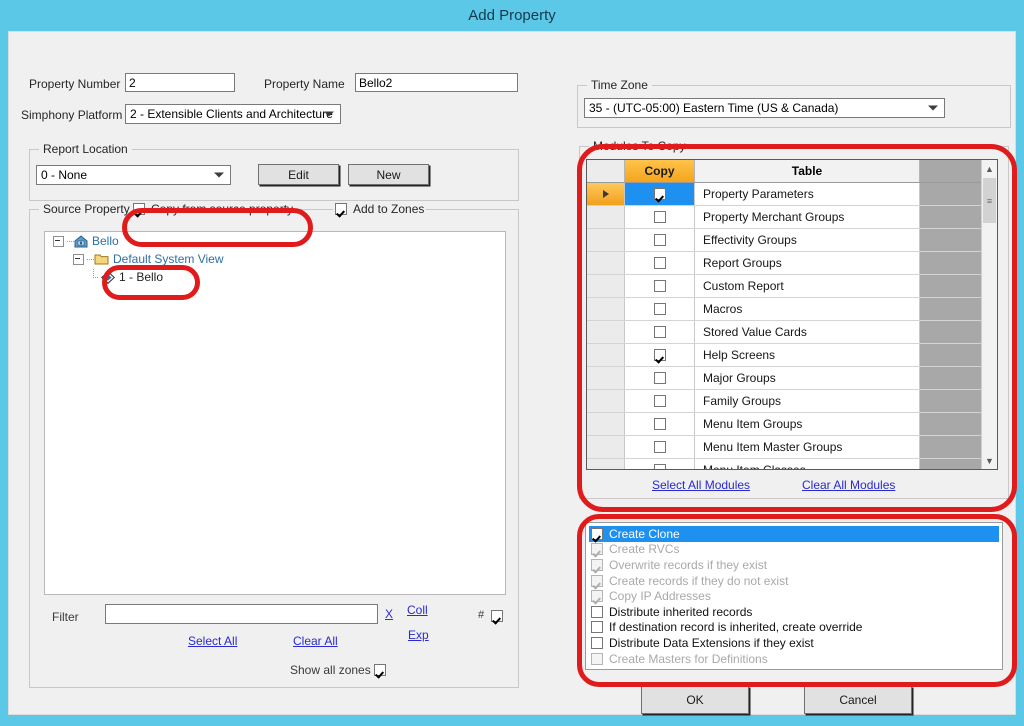 This screenshot has width=1024, height=726. Describe the element at coordinates (298, 174) in the screenshot. I see `edit-button: Edit` at that location.